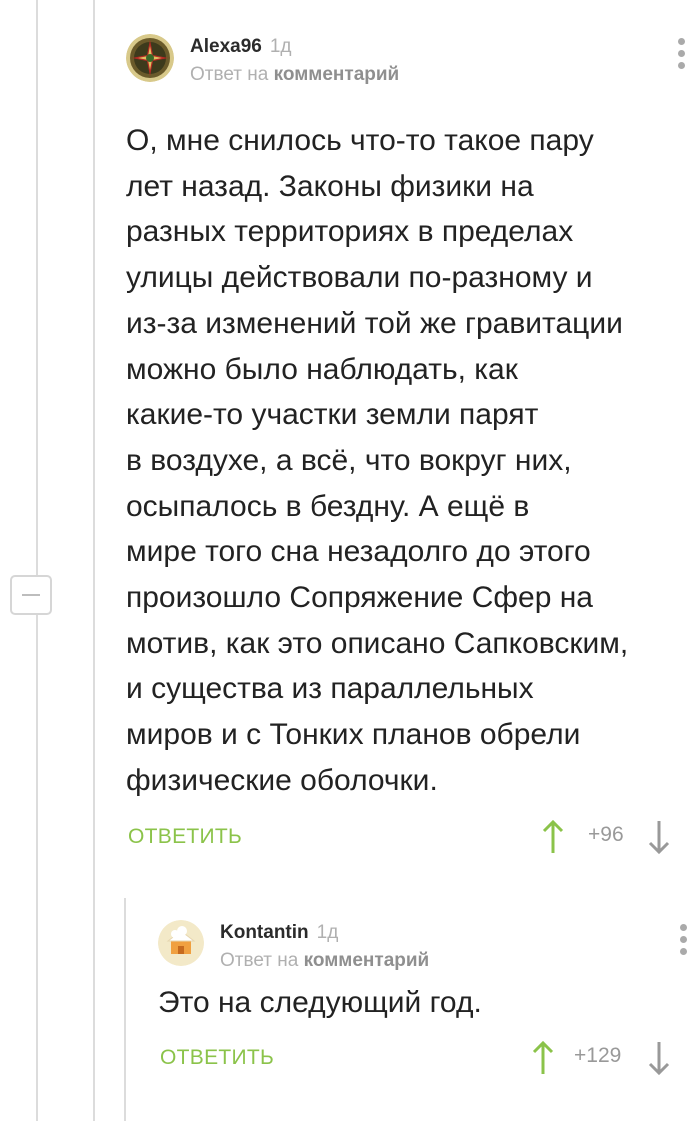  Describe the element at coordinates (264, 932) in the screenshot. I see `author-name: Kontantin` at that location.